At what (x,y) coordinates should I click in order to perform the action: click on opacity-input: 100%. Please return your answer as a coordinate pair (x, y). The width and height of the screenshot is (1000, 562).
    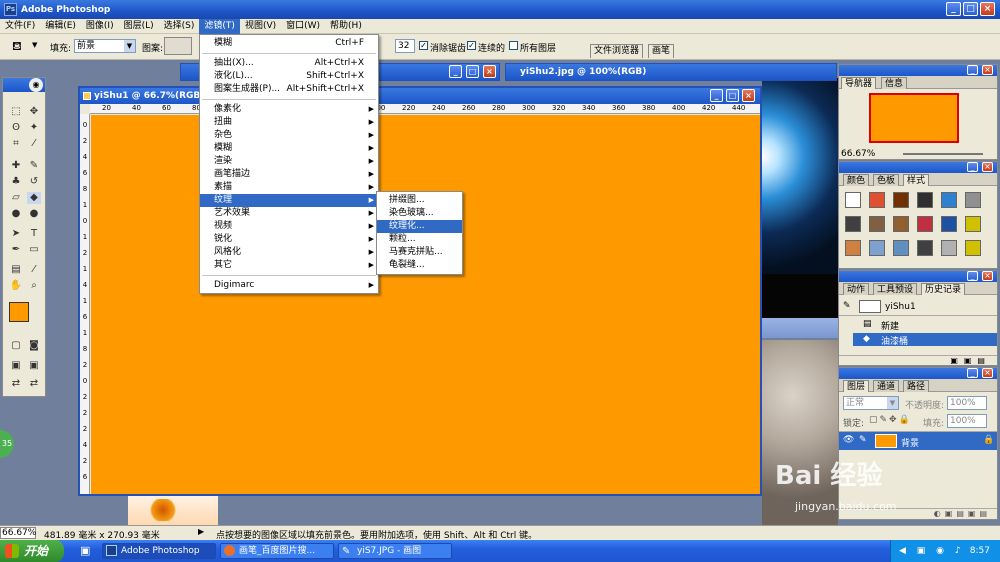
    Looking at the image, I should click on (967, 403).